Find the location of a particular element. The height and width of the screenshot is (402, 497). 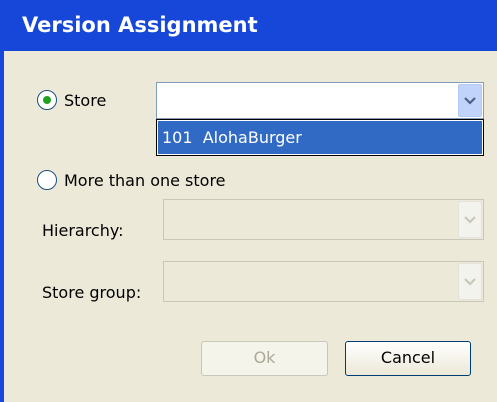

dropdown-item-alohaburger: 101 AlohaBurger is located at coordinates (320, 137).